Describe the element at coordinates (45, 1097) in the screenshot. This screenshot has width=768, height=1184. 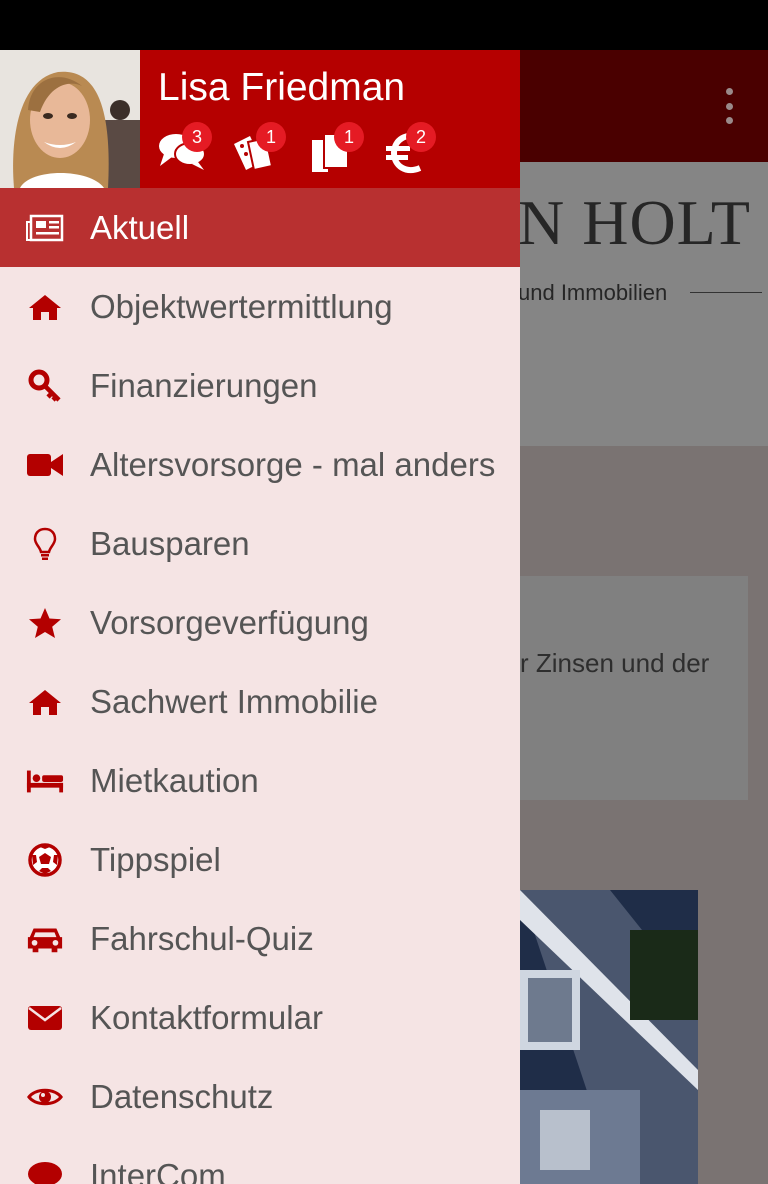
I see `eye-icon` at that location.